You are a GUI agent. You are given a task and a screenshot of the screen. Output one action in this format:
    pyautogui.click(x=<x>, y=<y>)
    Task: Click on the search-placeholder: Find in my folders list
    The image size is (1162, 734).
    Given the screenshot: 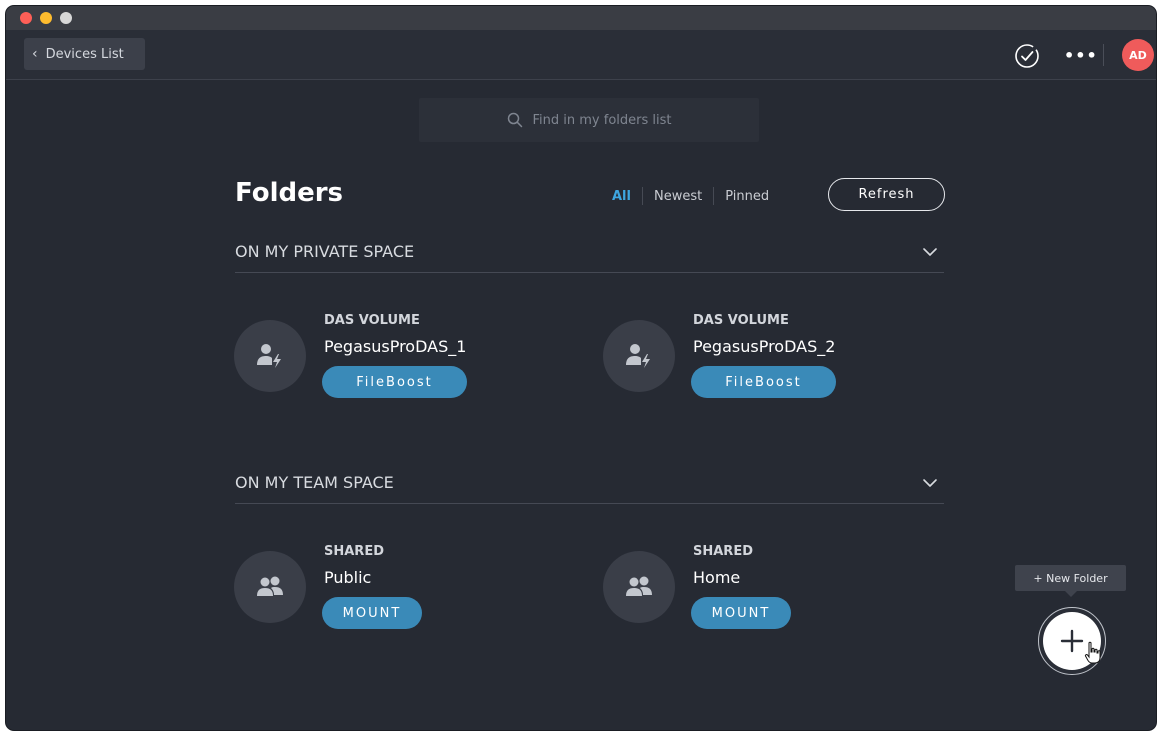 What is the action you would take?
    pyautogui.click(x=602, y=120)
    